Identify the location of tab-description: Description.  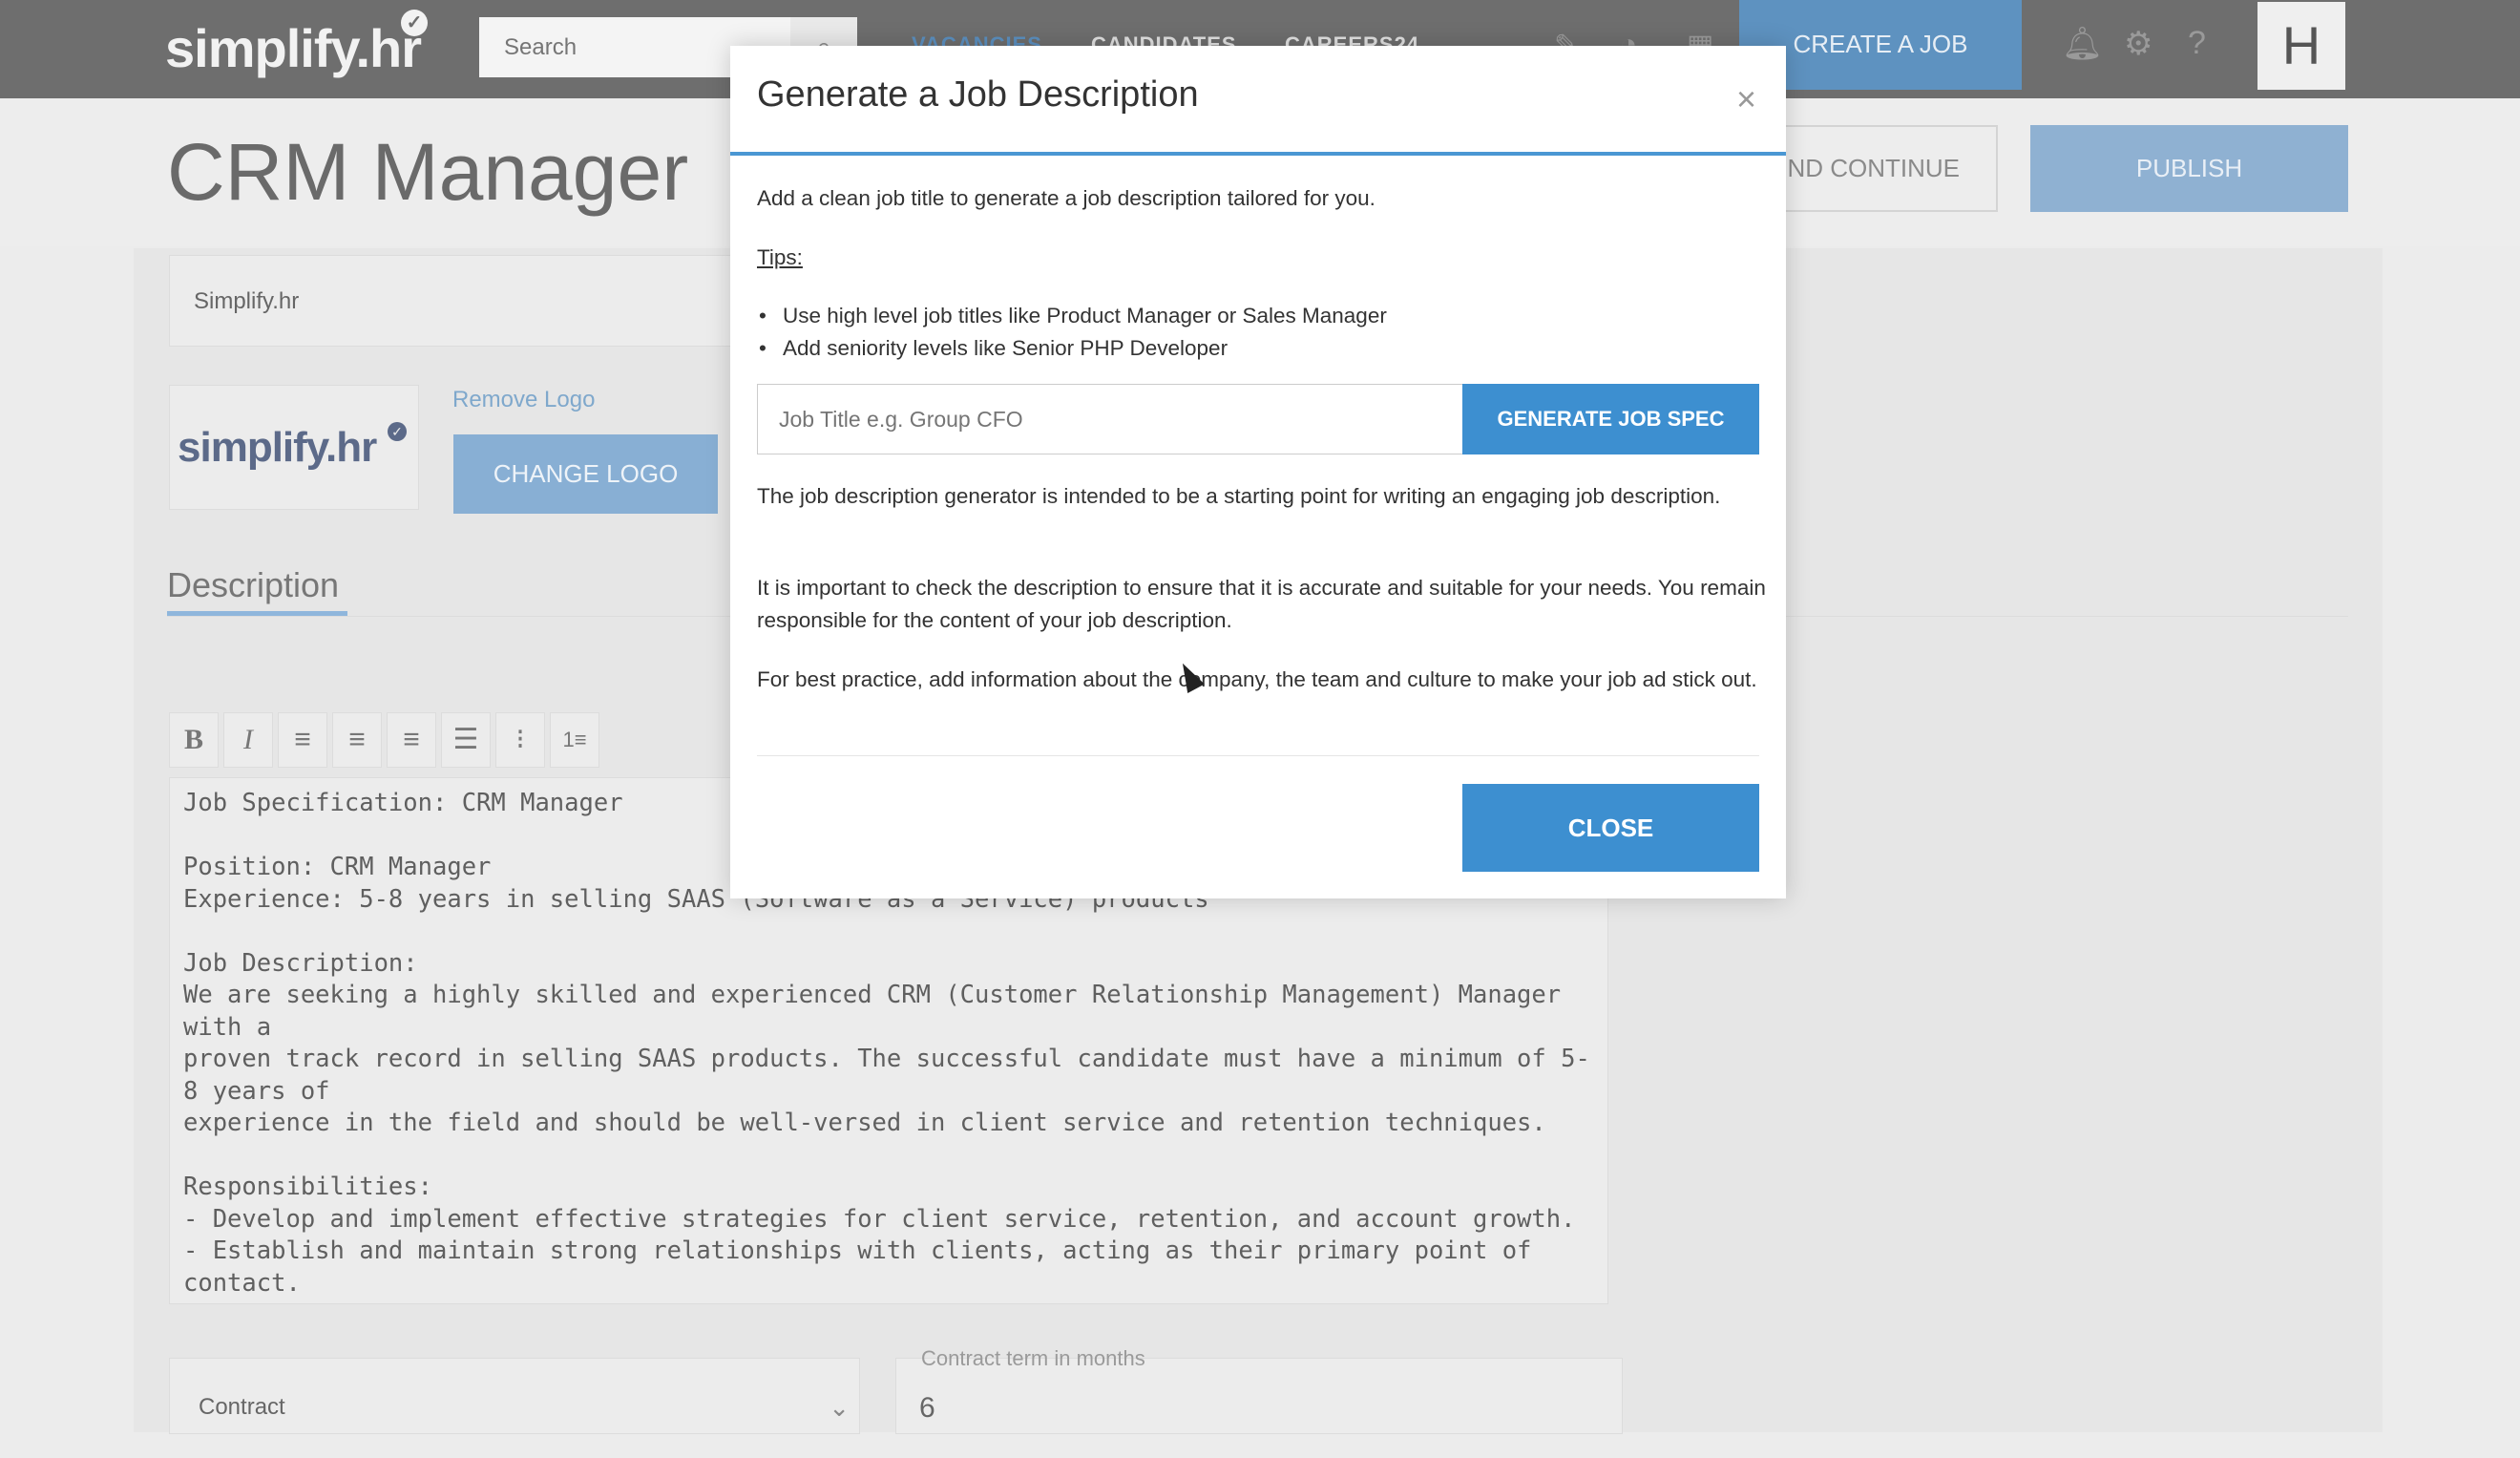
(253, 585).